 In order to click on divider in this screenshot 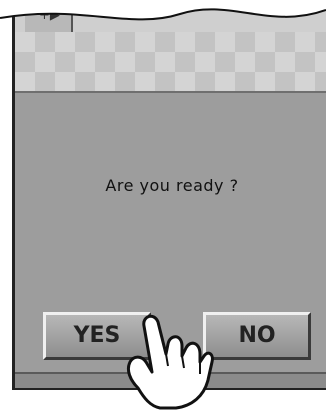, I will do `click(170, 92)`.